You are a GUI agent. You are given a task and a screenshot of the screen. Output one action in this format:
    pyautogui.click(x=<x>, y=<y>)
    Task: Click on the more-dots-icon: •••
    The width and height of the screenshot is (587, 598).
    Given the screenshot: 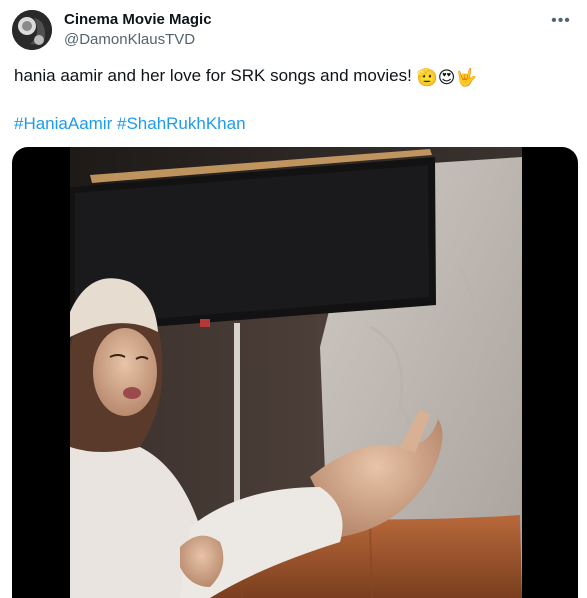 What is the action you would take?
    pyautogui.click(x=561, y=21)
    